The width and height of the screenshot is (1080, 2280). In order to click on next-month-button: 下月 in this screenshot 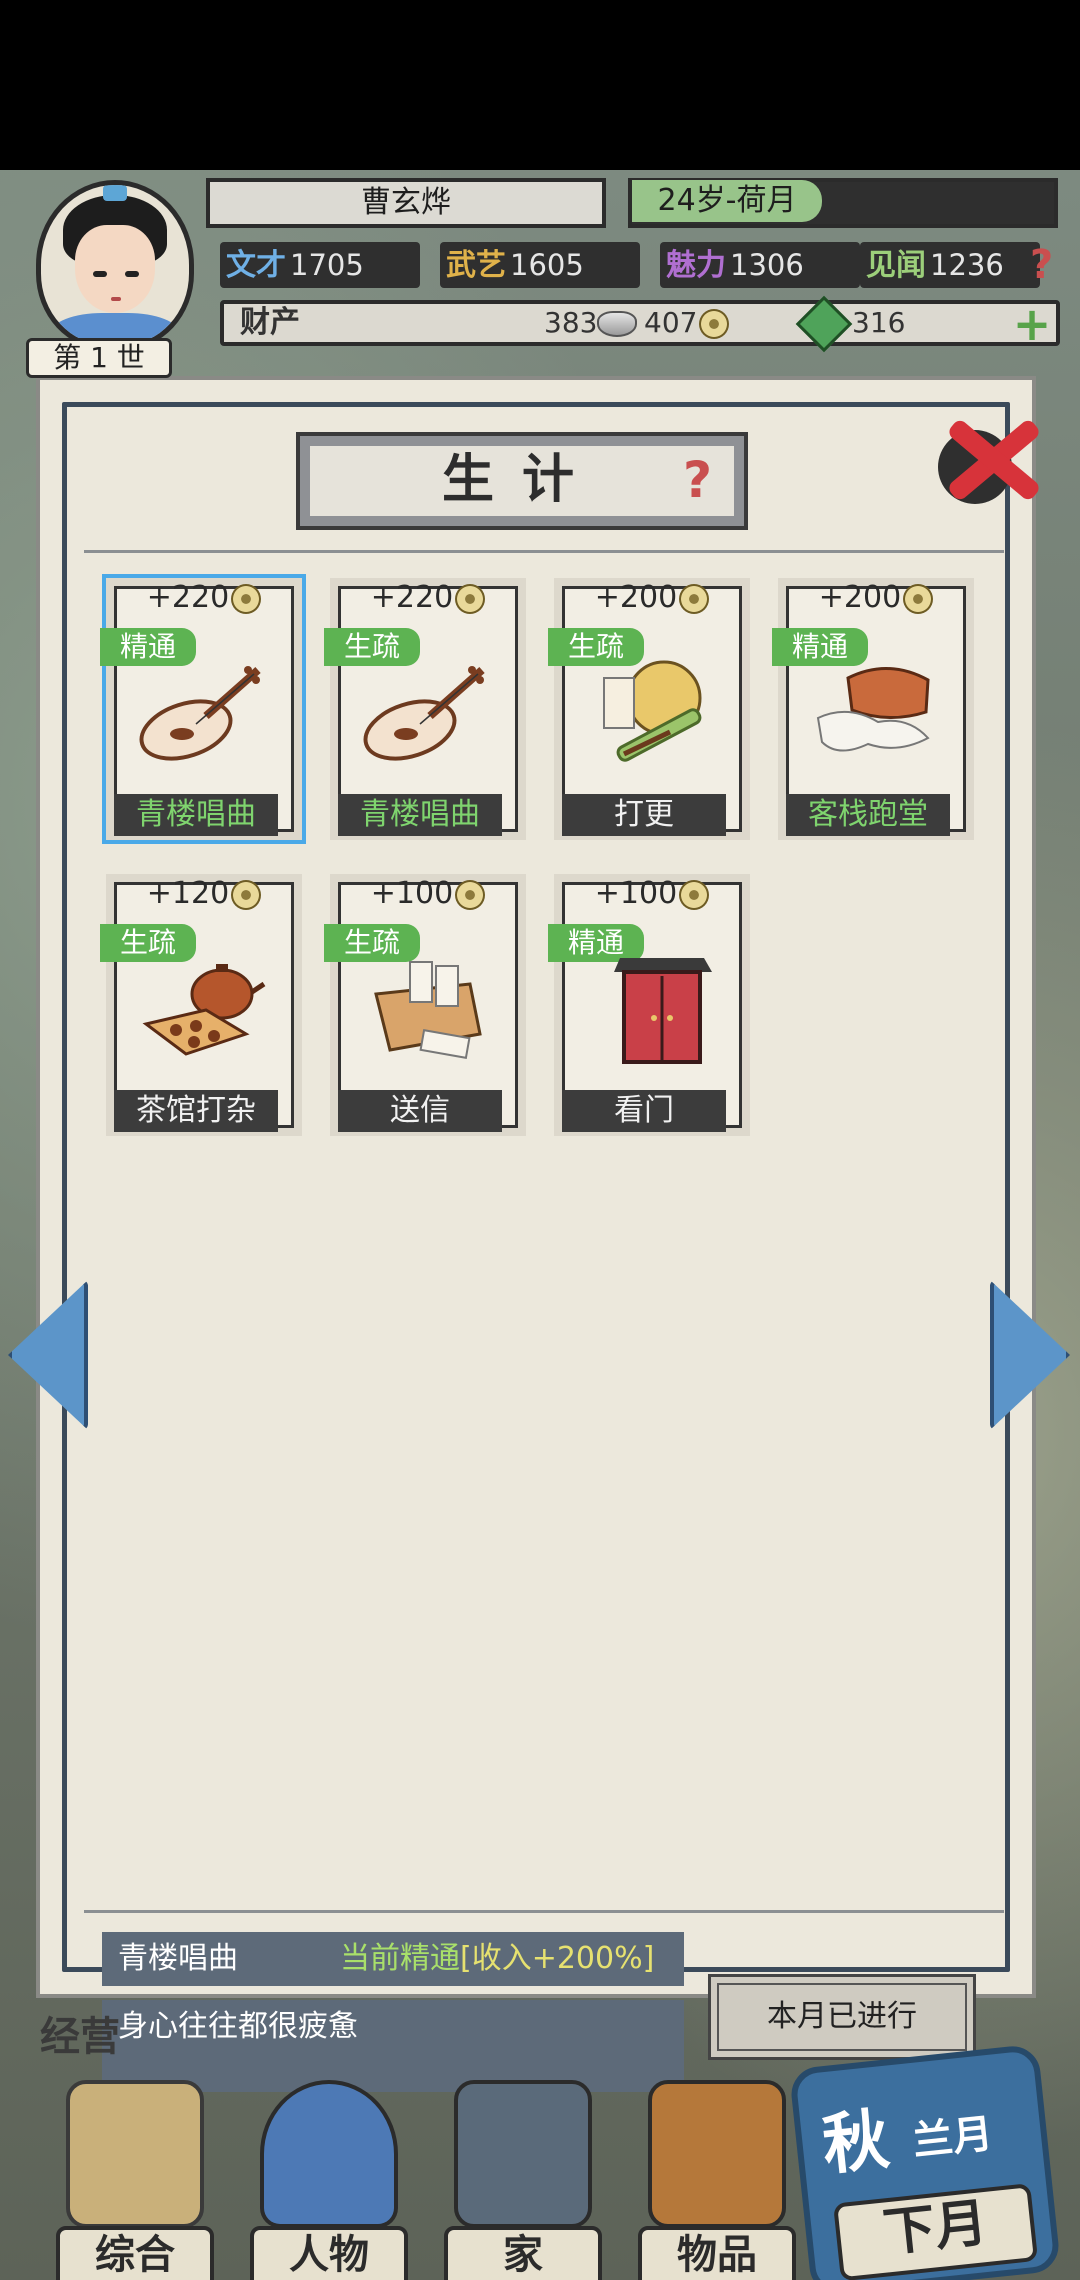, I will do `click(936, 2231)`.